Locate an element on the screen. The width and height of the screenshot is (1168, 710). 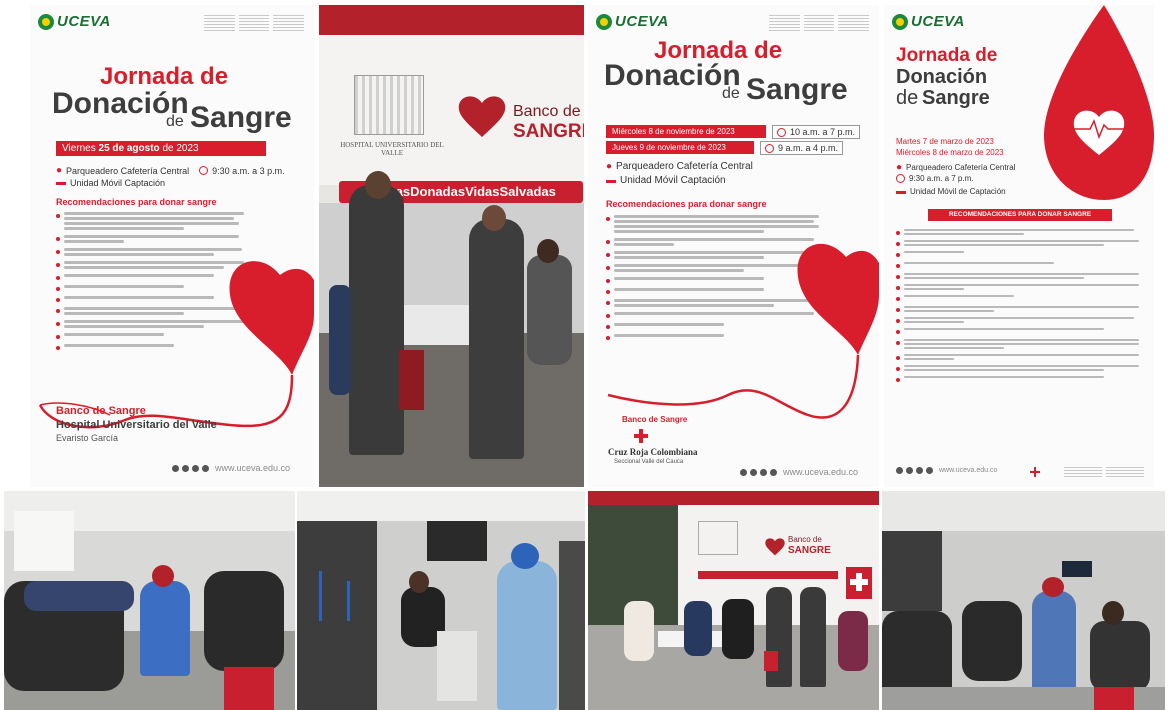
poster-title-jornada: Jornada de is located at coordinates (947, 55).